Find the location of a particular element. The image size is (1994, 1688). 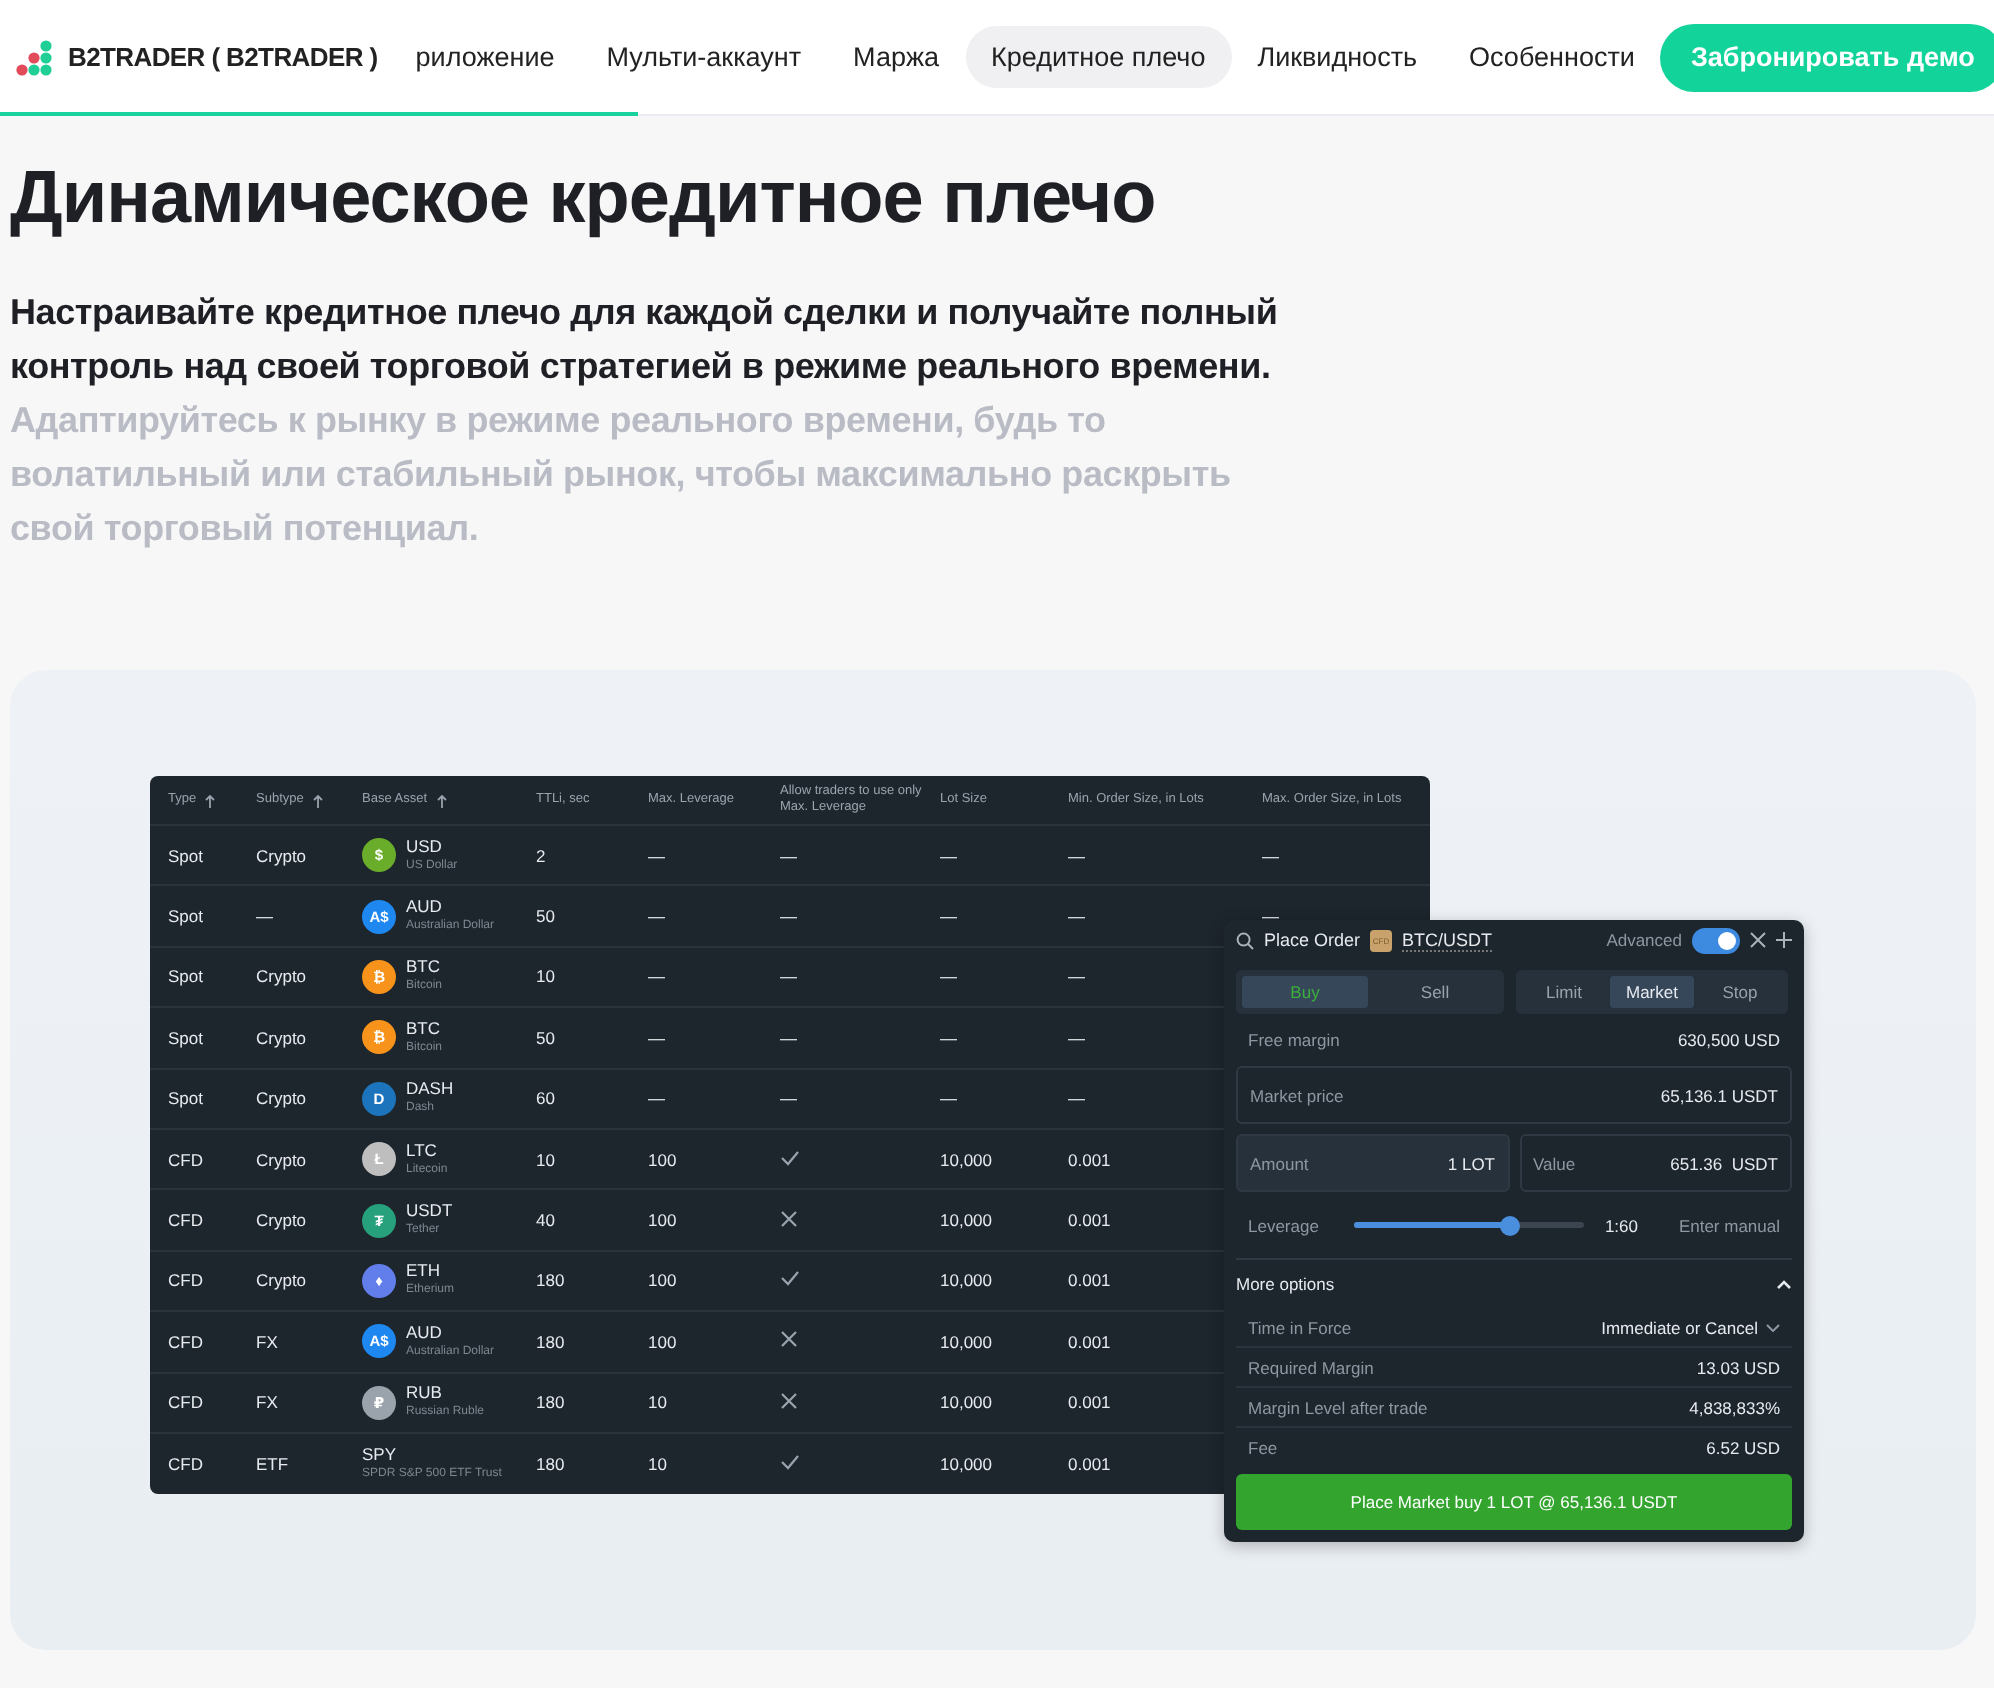

field-value: 4,838,833% is located at coordinates (1734, 1407).